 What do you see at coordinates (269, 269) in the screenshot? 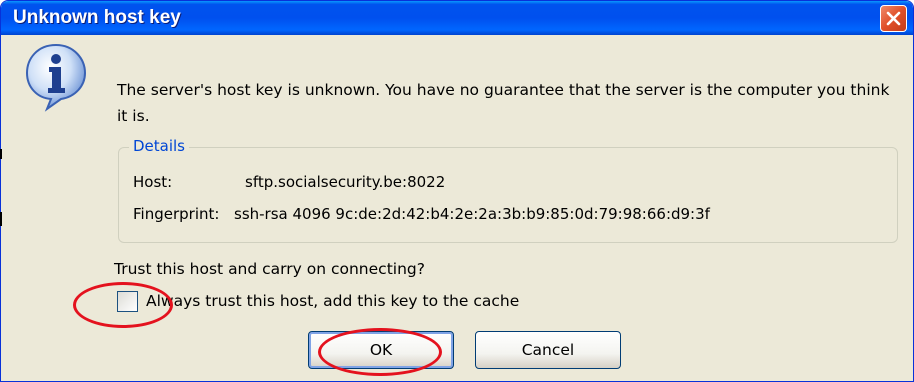
I see `trust-prompt: Trust this host and carry on connecting?` at bounding box center [269, 269].